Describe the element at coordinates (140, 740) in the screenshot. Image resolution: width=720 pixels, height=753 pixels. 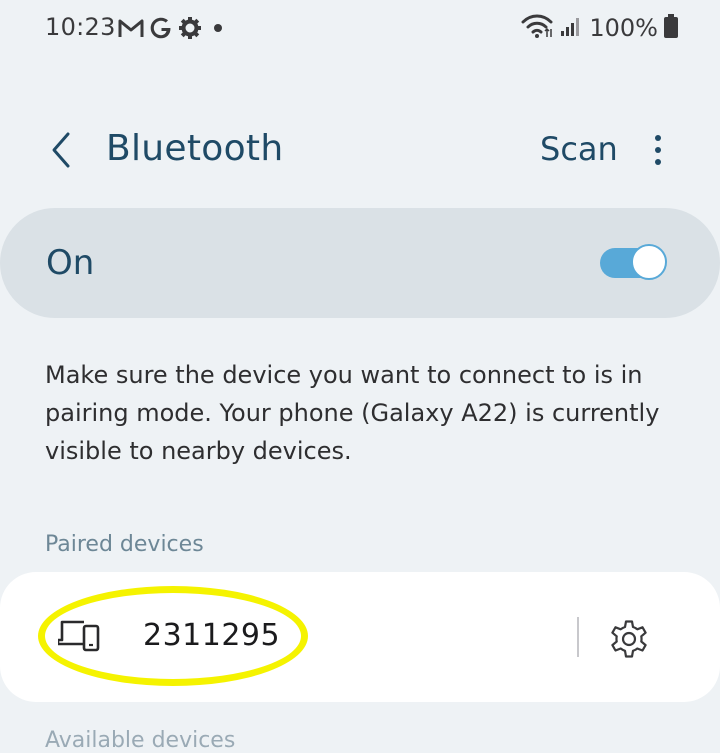
I see `available-devices-header: Available devices` at that location.